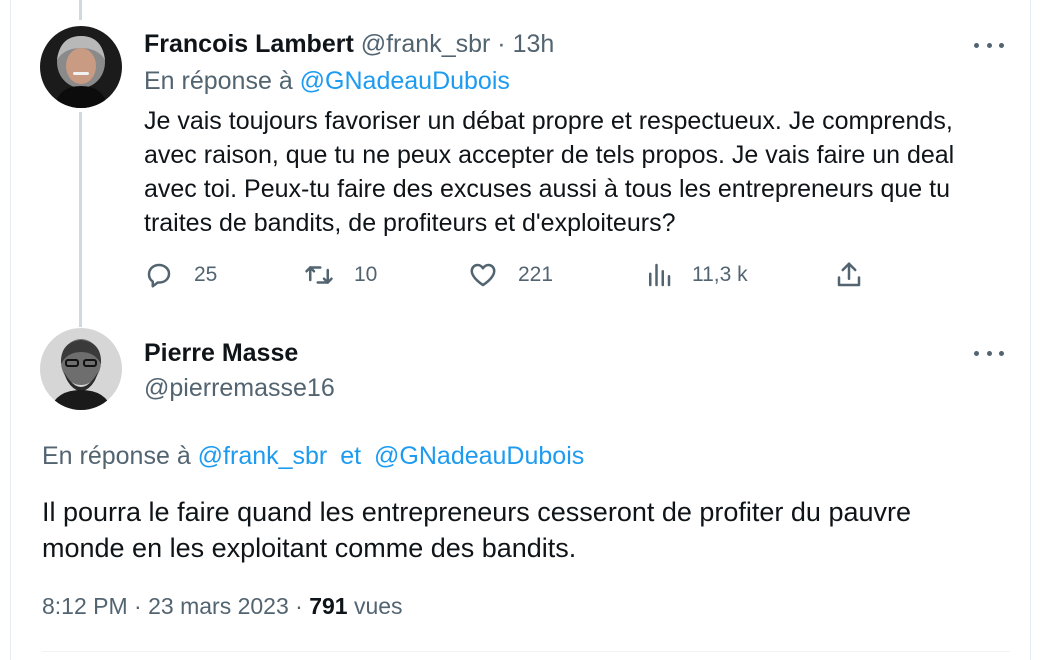  I want to click on reply-icon, so click(159, 275).